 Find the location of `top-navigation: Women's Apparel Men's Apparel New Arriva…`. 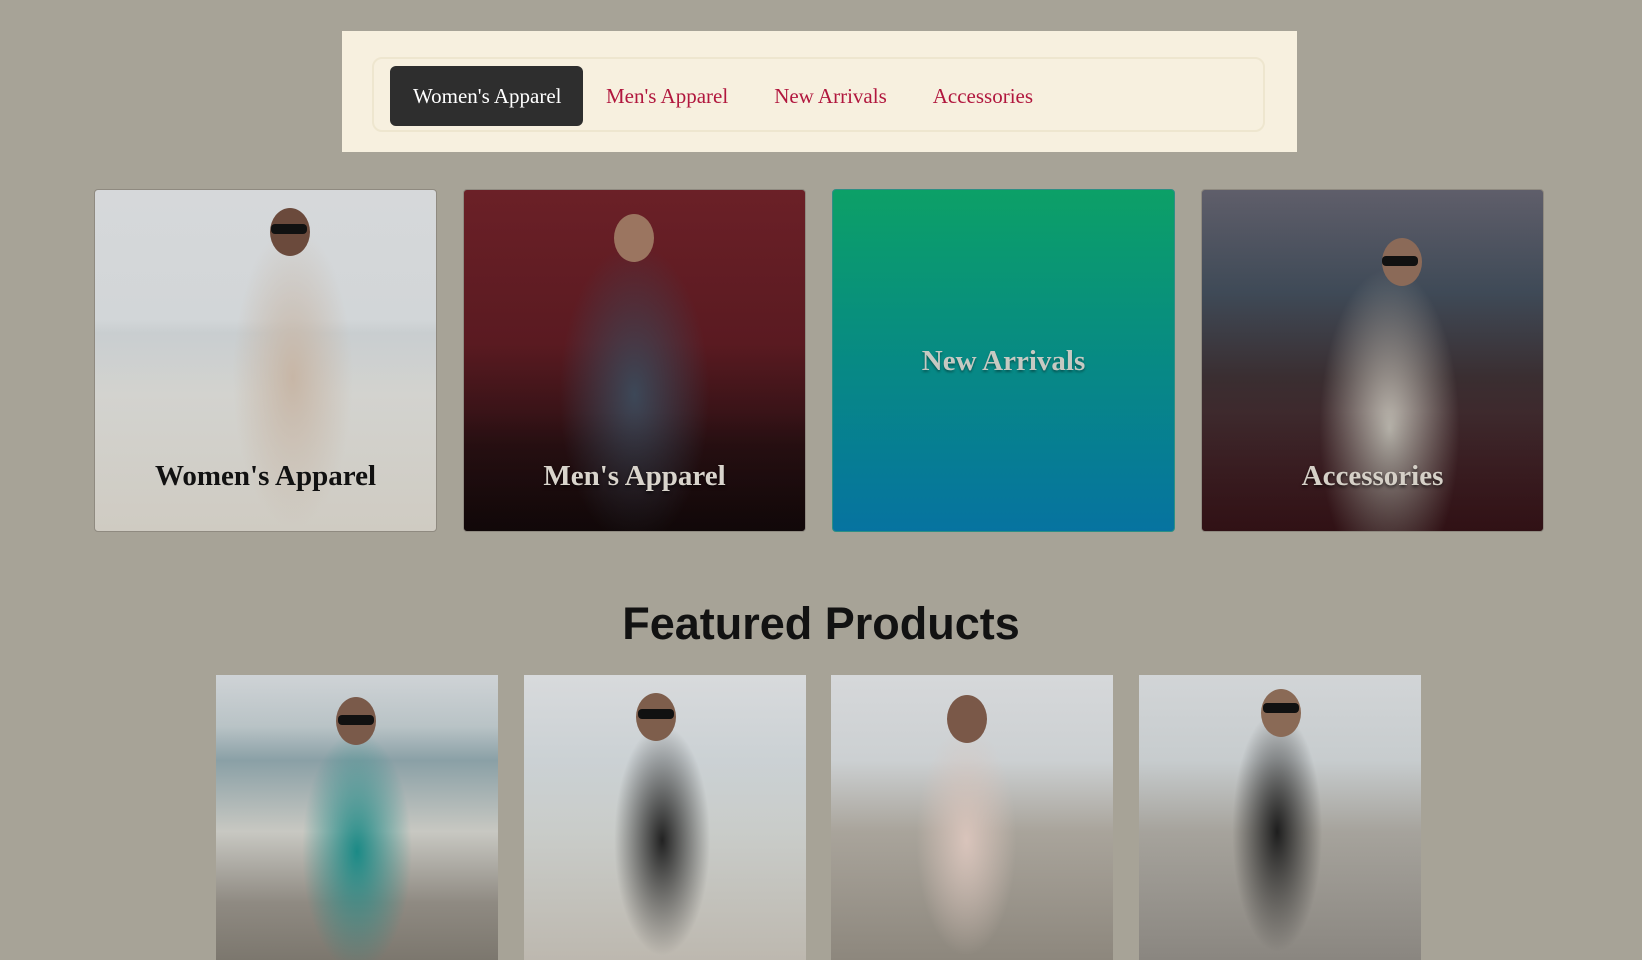

top-navigation: Women's Apparel Men's Apparel New Arriva… is located at coordinates (819, 91).